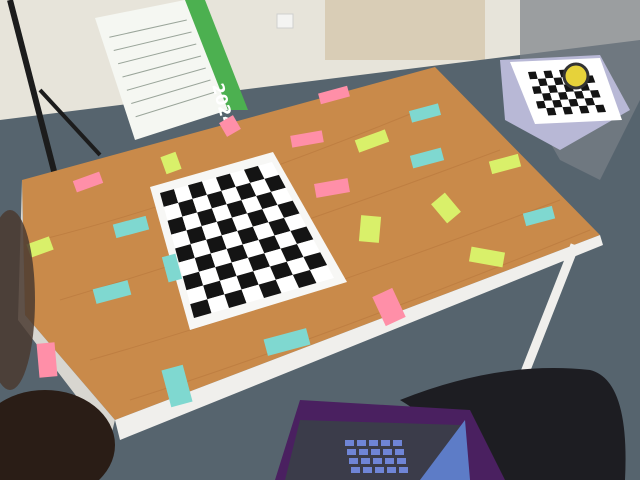  Describe the element at coordinates (576, 76) in the screenshot. I see `tape-roll` at that location.